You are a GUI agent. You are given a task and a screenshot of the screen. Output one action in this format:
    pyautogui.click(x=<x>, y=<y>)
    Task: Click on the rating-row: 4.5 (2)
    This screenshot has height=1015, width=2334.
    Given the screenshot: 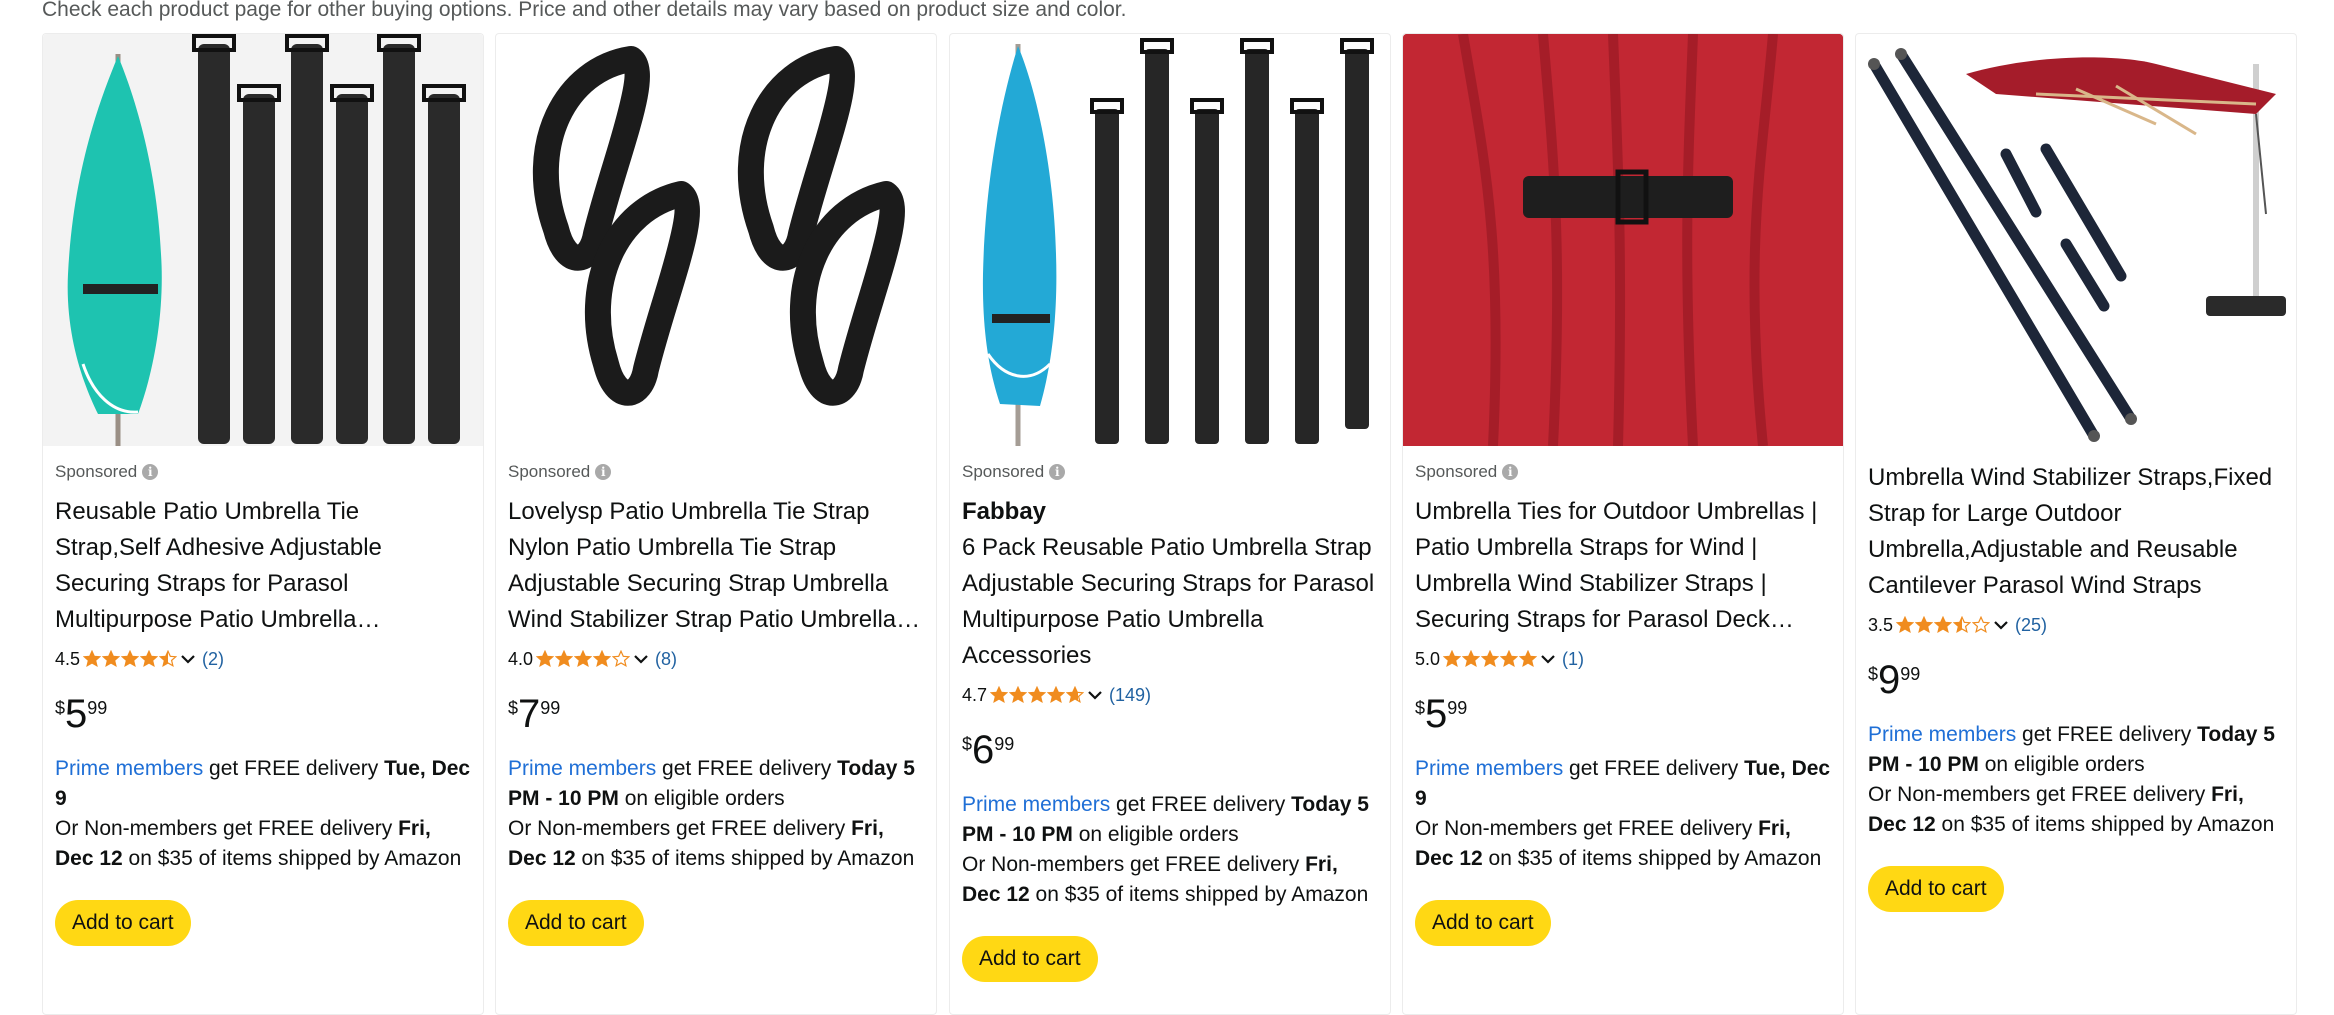 What is the action you would take?
    pyautogui.click(x=263, y=659)
    